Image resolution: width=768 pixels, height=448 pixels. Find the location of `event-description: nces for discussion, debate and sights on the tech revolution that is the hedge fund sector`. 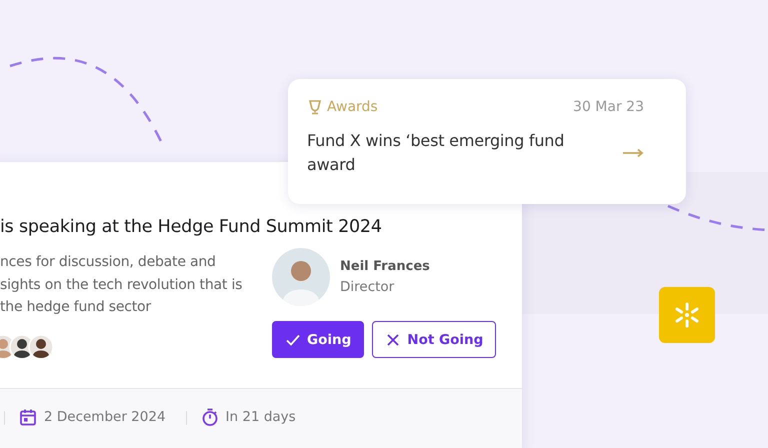

event-description: nces for discussion, debate and sights on the tech revolution that is the hedge fund sector is located at coordinates (121, 285).